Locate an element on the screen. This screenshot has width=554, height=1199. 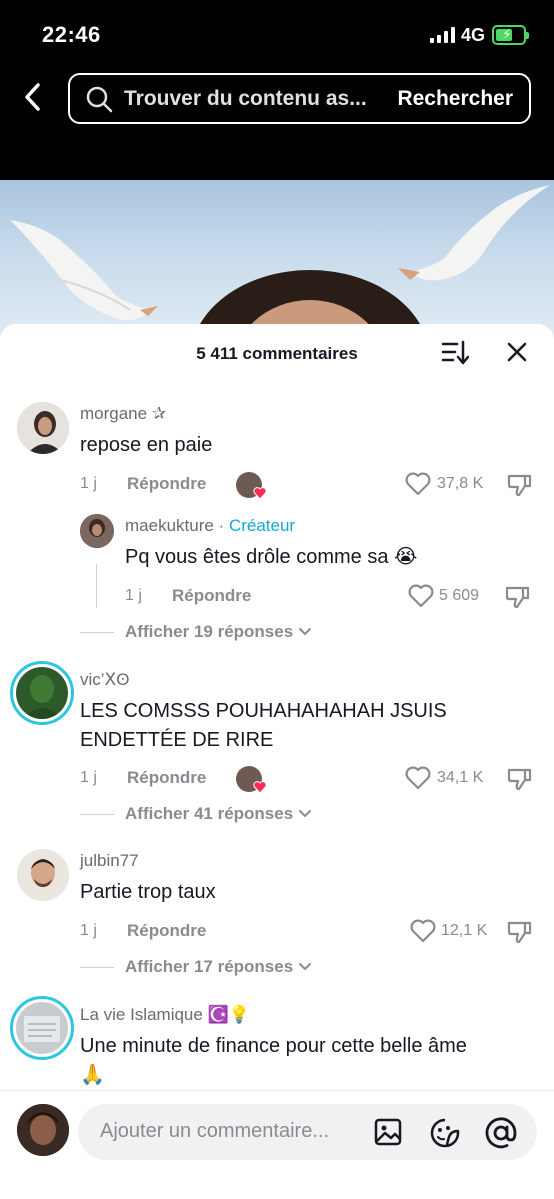
comment-username: morgane ✰ is located at coordinates (123, 414).